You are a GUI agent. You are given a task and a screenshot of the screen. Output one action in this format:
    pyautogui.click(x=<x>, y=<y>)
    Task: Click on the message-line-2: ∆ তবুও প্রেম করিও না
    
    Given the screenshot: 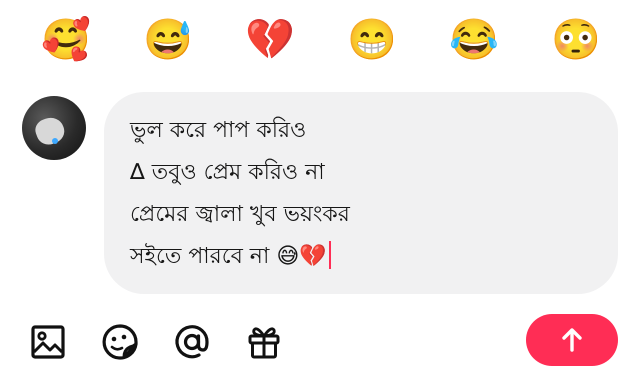 What is the action you would take?
    pyautogui.click(x=227, y=172)
    